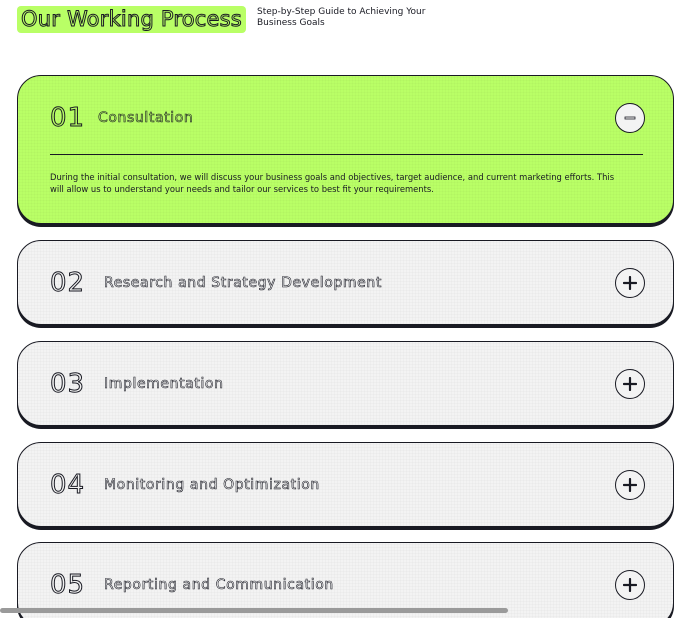  I want to click on divider, so click(346, 154).